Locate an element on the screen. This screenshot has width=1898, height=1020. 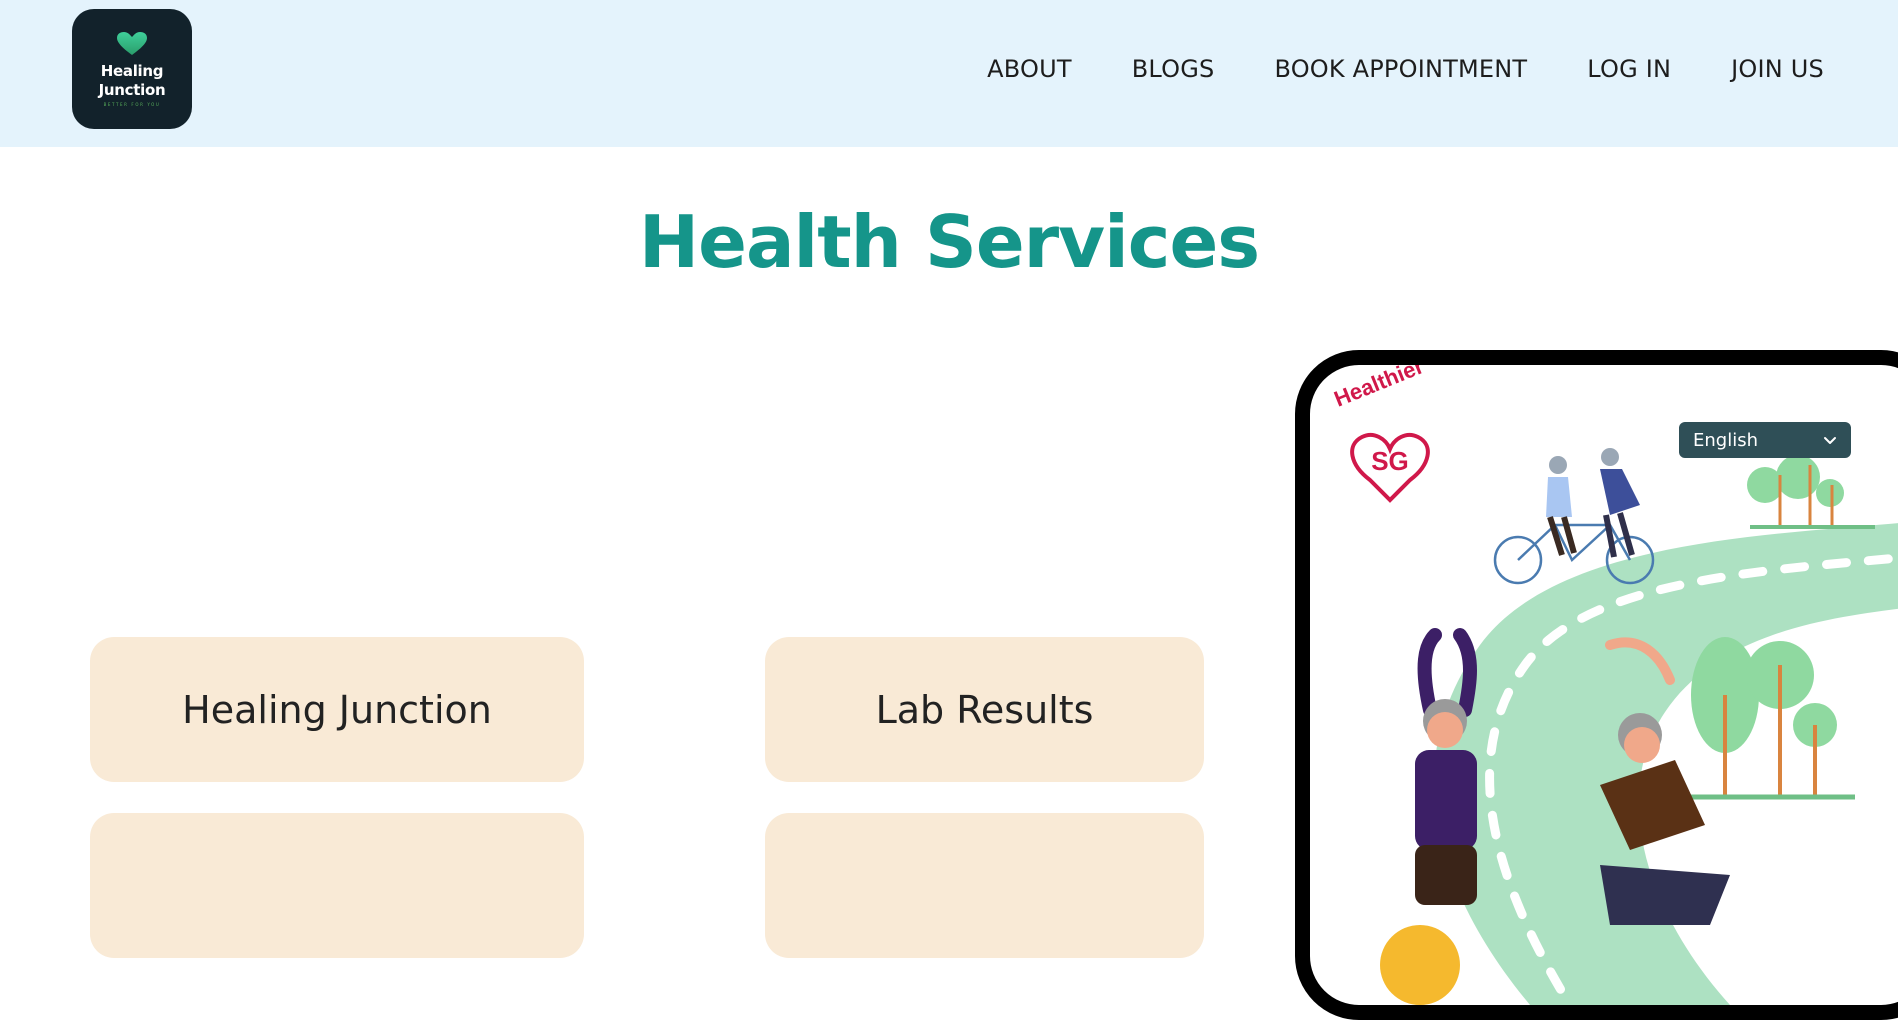
service-card-healing-junction: Healing Junction is located at coordinates (337, 709).